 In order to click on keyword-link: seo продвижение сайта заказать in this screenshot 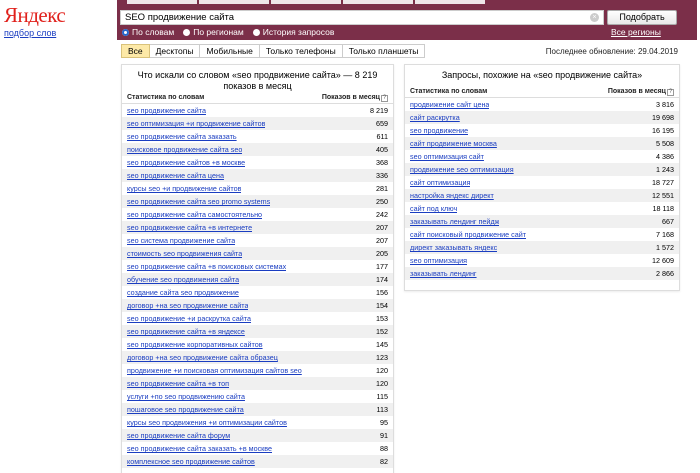, I will do `click(182, 136)`.